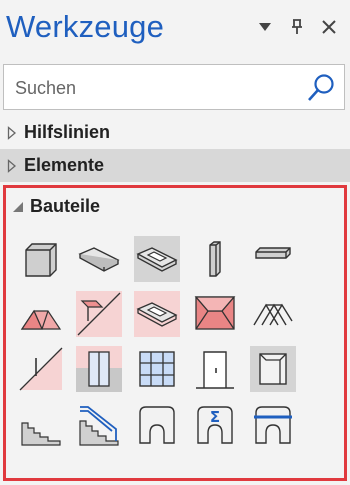  What do you see at coordinates (265, 27) in the screenshot?
I see `dropdown-arrow-icon` at bounding box center [265, 27].